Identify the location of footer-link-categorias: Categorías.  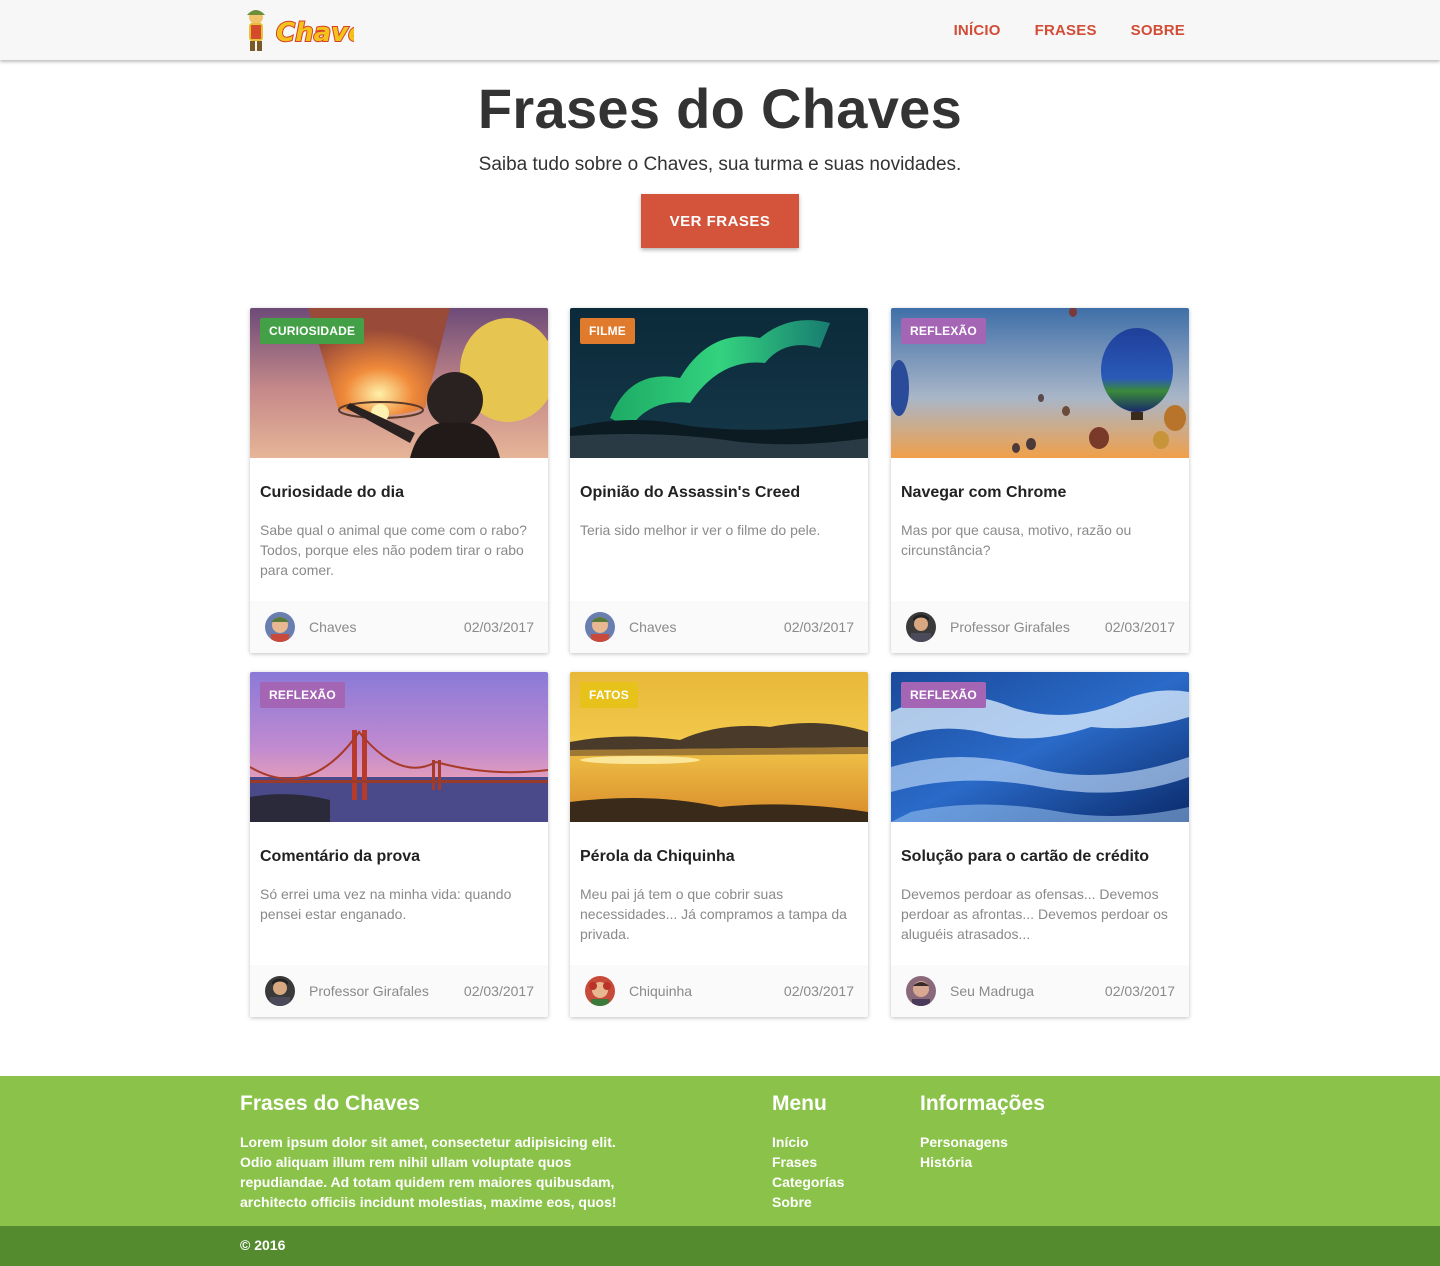
(808, 1182).